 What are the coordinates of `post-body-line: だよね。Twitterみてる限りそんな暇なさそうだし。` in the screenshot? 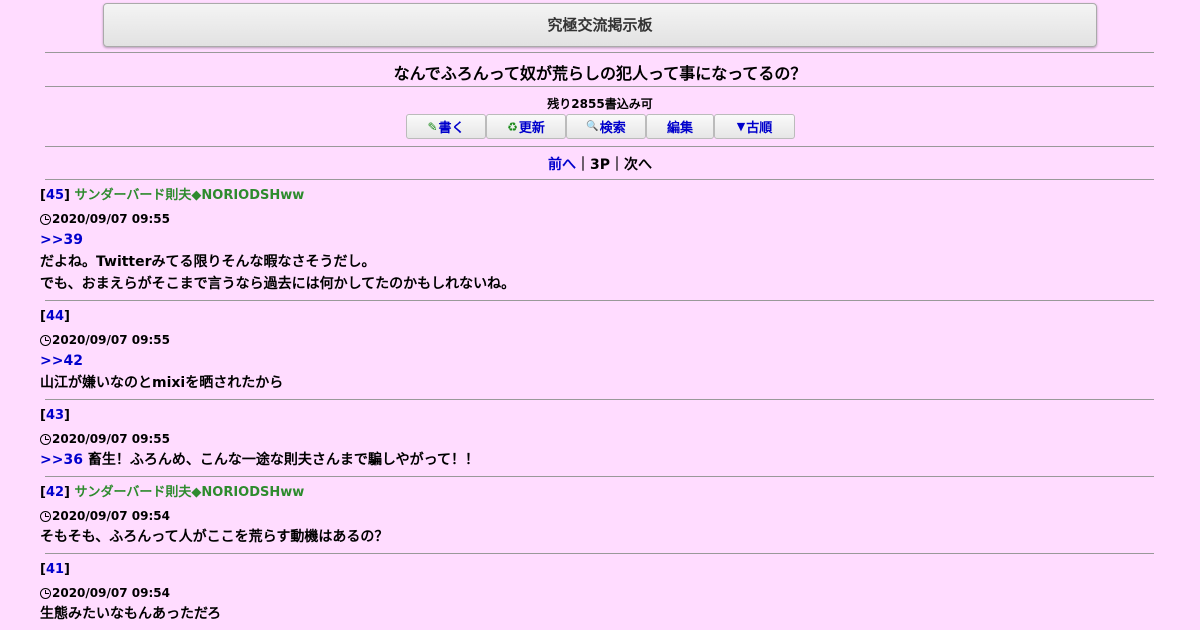 It's located at (208, 262).